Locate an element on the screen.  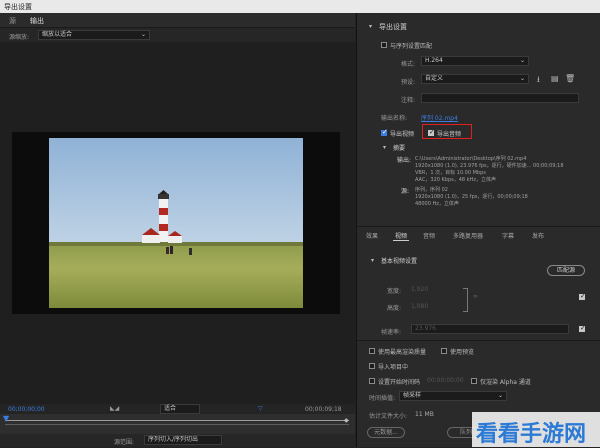
output-name-link: 序列 02.mp4 is located at coordinates (439, 117).